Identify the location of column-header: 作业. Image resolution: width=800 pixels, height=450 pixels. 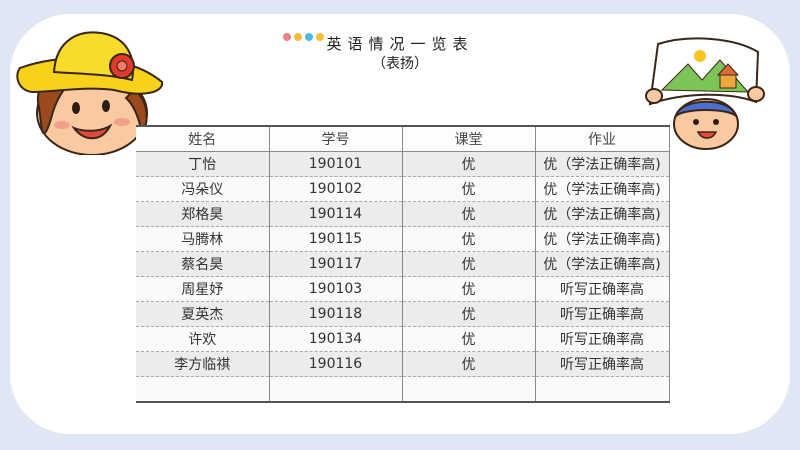
(602, 138).